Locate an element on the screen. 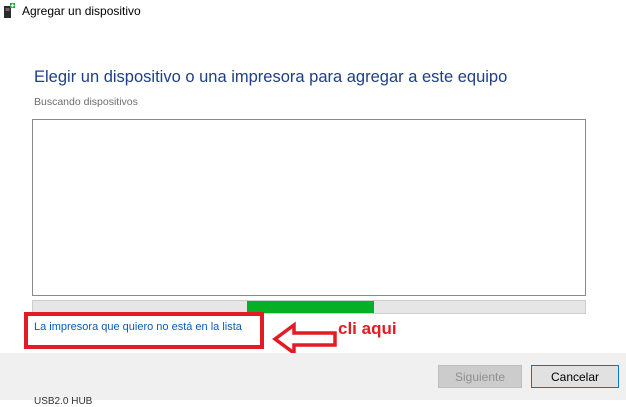 This screenshot has width=626, height=407. cancel-button: Cancelar is located at coordinates (575, 376).